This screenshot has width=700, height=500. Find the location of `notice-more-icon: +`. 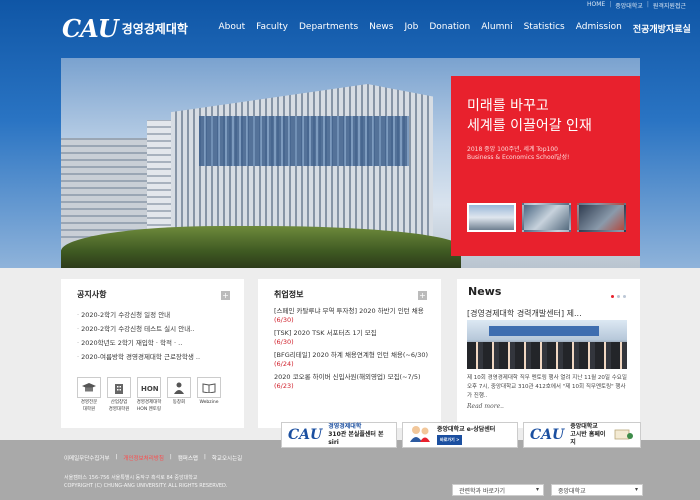

notice-more-icon: + is located at coordinates (225, 295).